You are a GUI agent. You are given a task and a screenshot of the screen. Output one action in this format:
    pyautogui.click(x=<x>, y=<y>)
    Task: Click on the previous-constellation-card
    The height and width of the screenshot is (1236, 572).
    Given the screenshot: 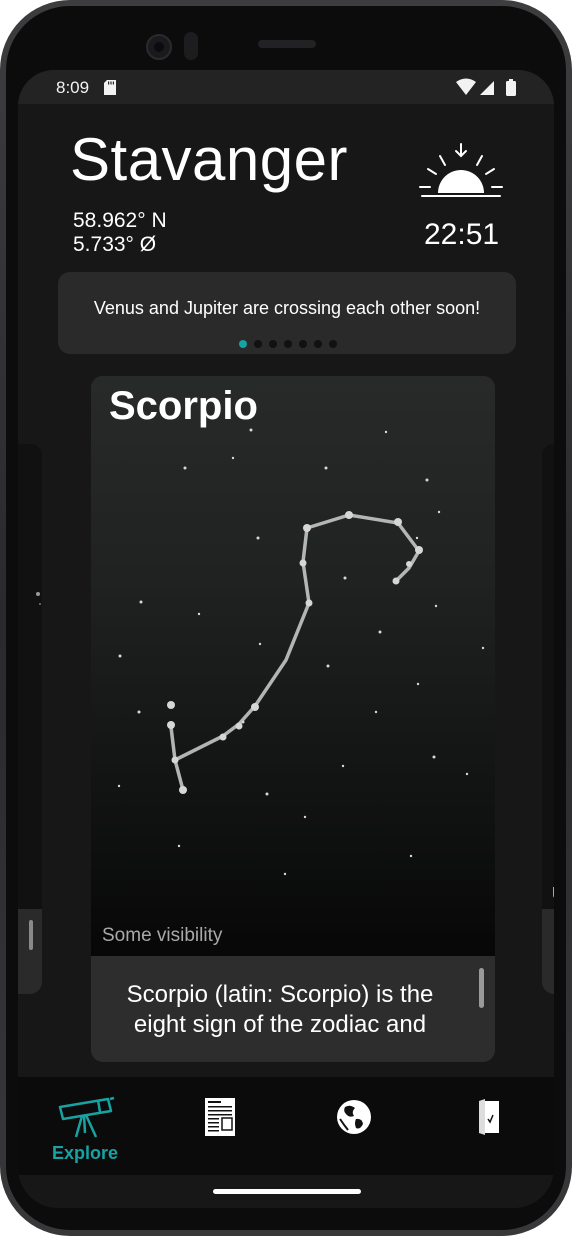 What is the action you would take?
    pyautogui.click(x=30, y=719)
    